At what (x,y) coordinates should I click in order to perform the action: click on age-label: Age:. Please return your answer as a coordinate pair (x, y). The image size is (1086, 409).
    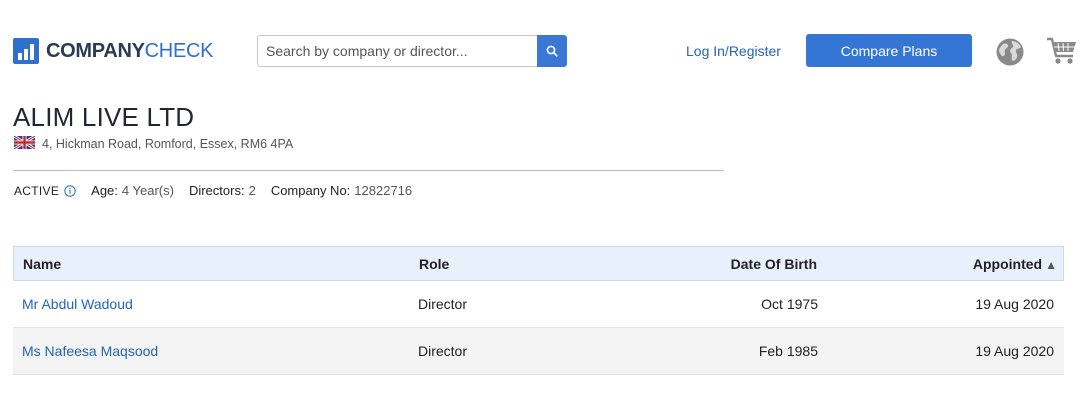
    Looking at the image, I should click on (104, 190).